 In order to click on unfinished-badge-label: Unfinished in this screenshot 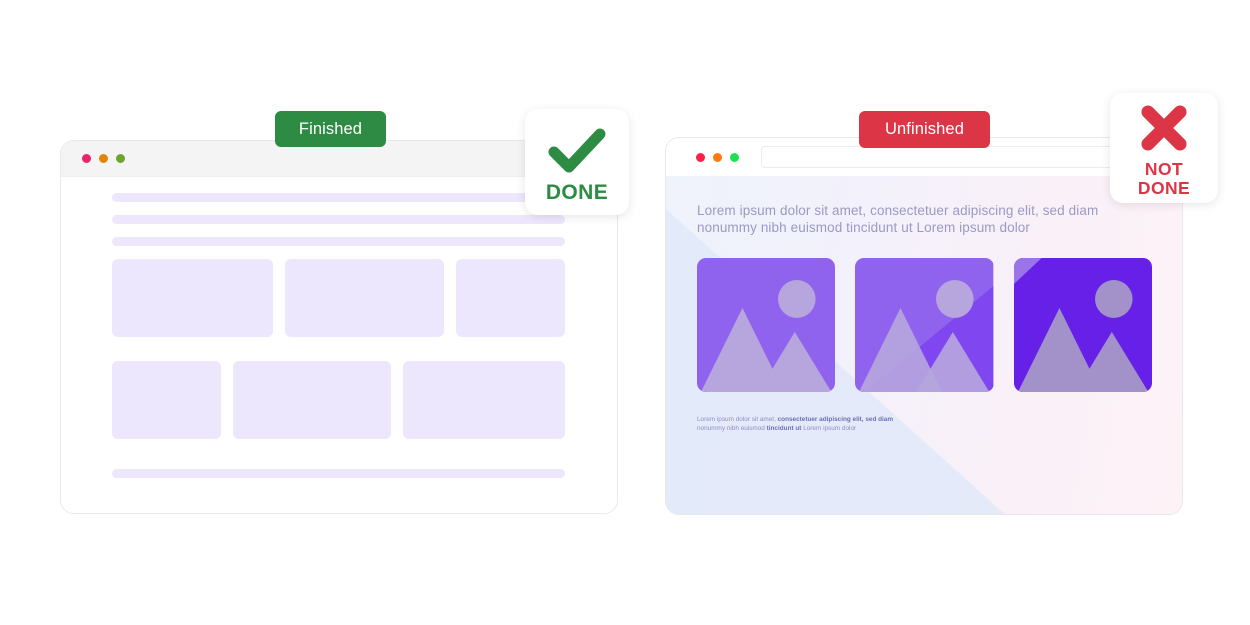, I will do `click(924, 129)`.